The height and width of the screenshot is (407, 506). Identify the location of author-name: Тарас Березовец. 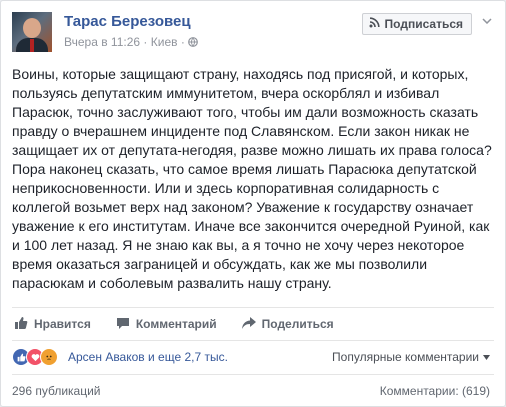
(127, 21).